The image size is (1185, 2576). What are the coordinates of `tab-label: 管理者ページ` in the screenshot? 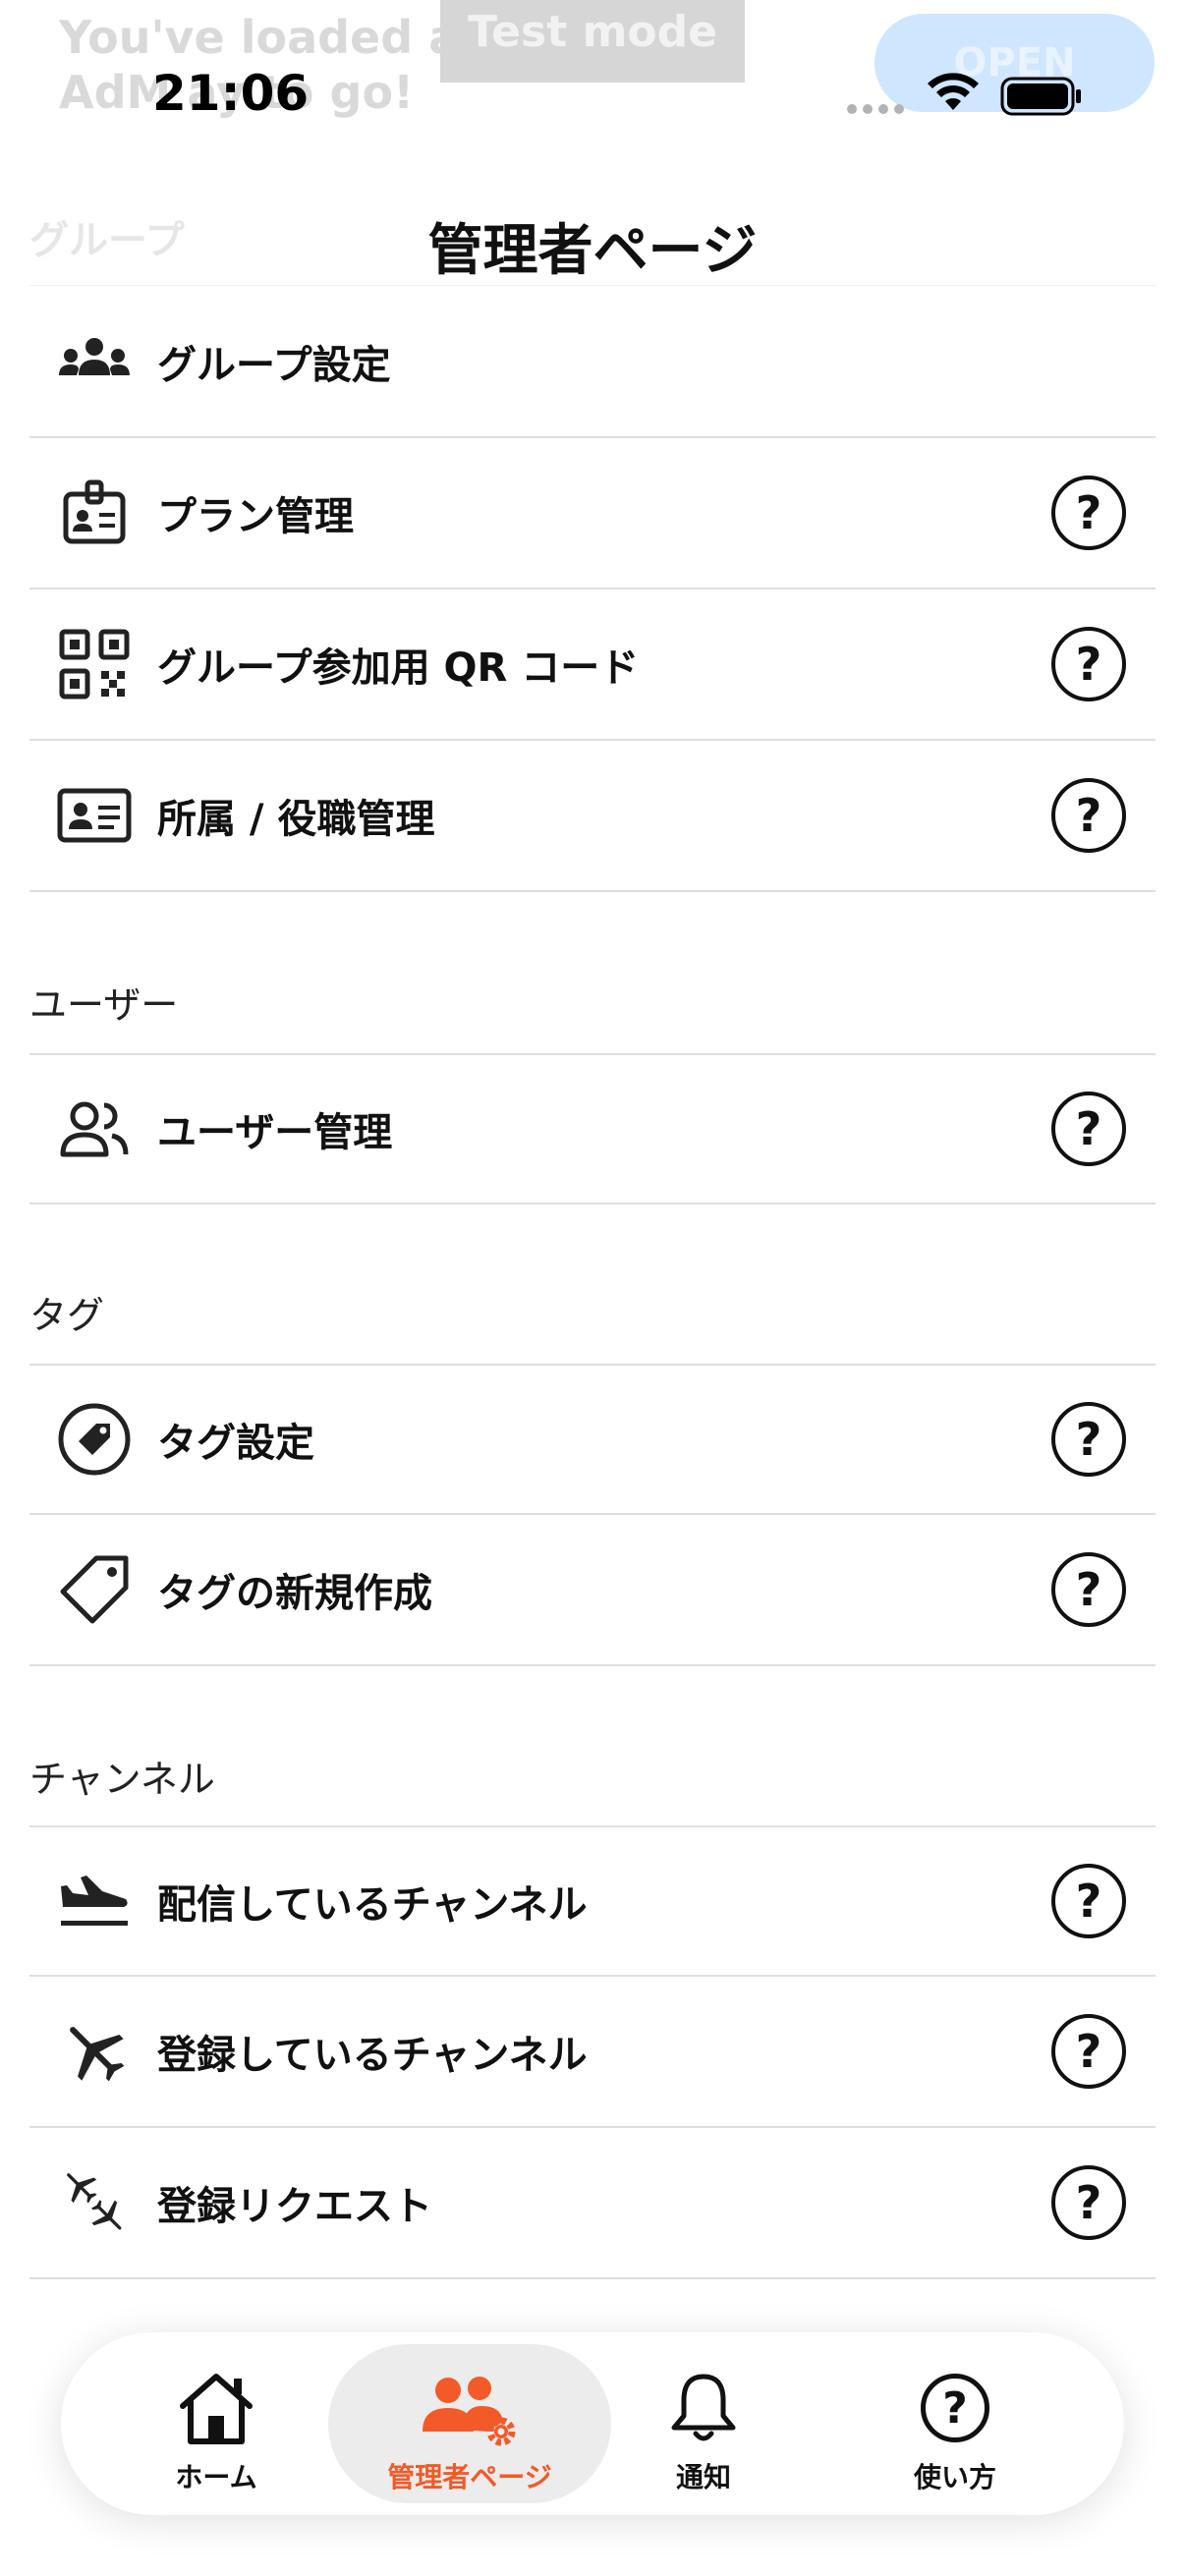 It's located at (470, 2477).